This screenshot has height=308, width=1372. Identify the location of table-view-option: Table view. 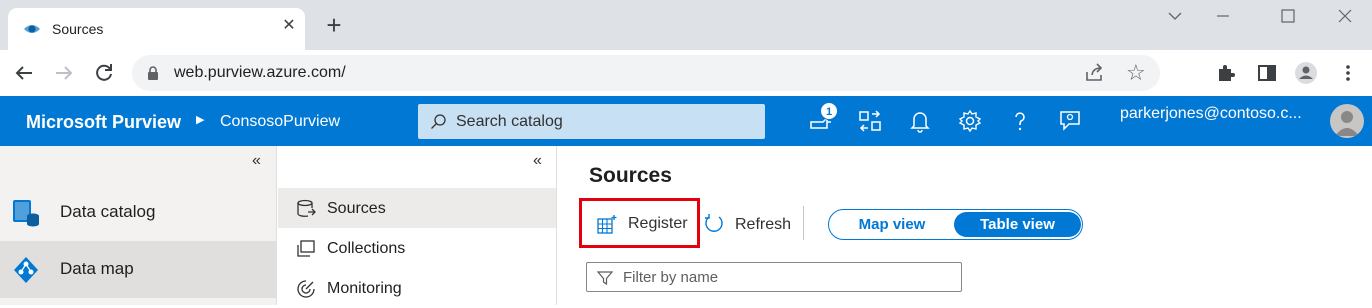
(1017, 224).